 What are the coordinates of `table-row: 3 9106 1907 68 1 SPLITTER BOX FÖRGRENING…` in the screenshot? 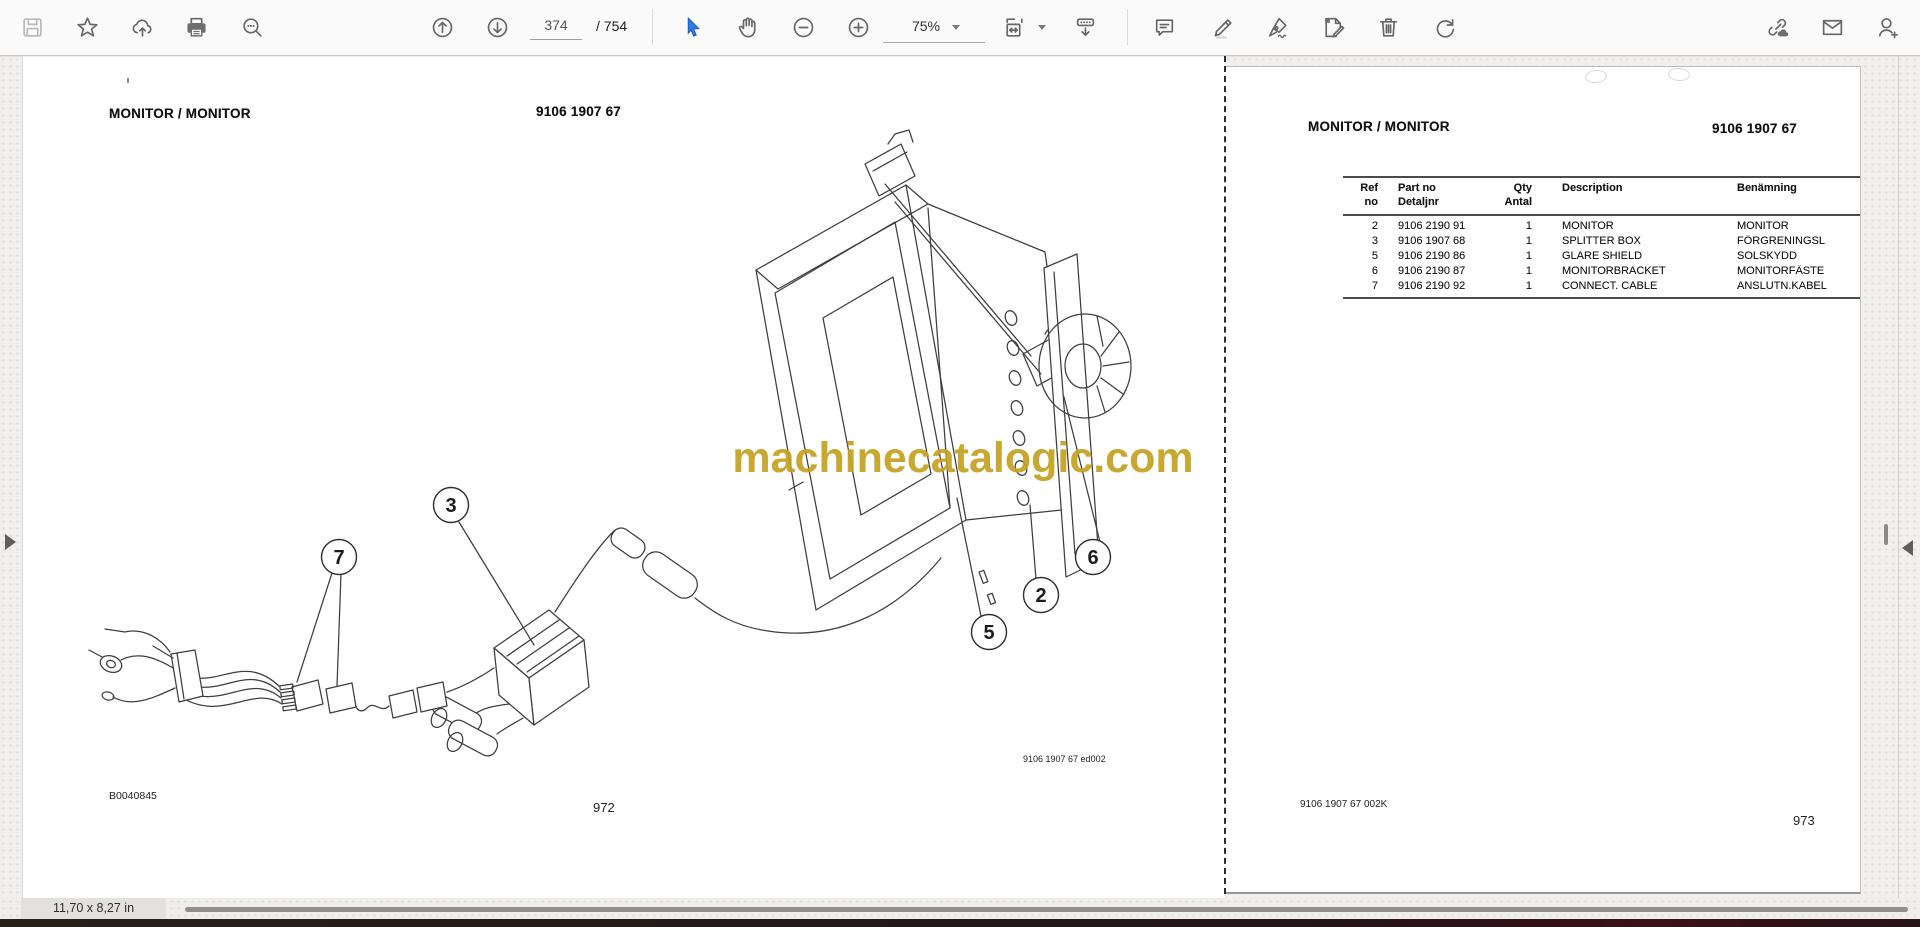 It's located at (1598, 240).